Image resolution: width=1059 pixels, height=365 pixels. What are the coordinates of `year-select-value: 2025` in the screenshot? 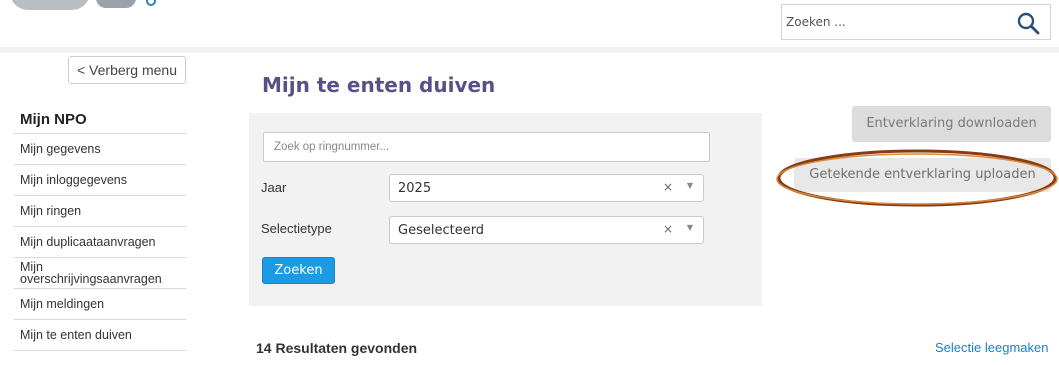 It's located at (415, 188).